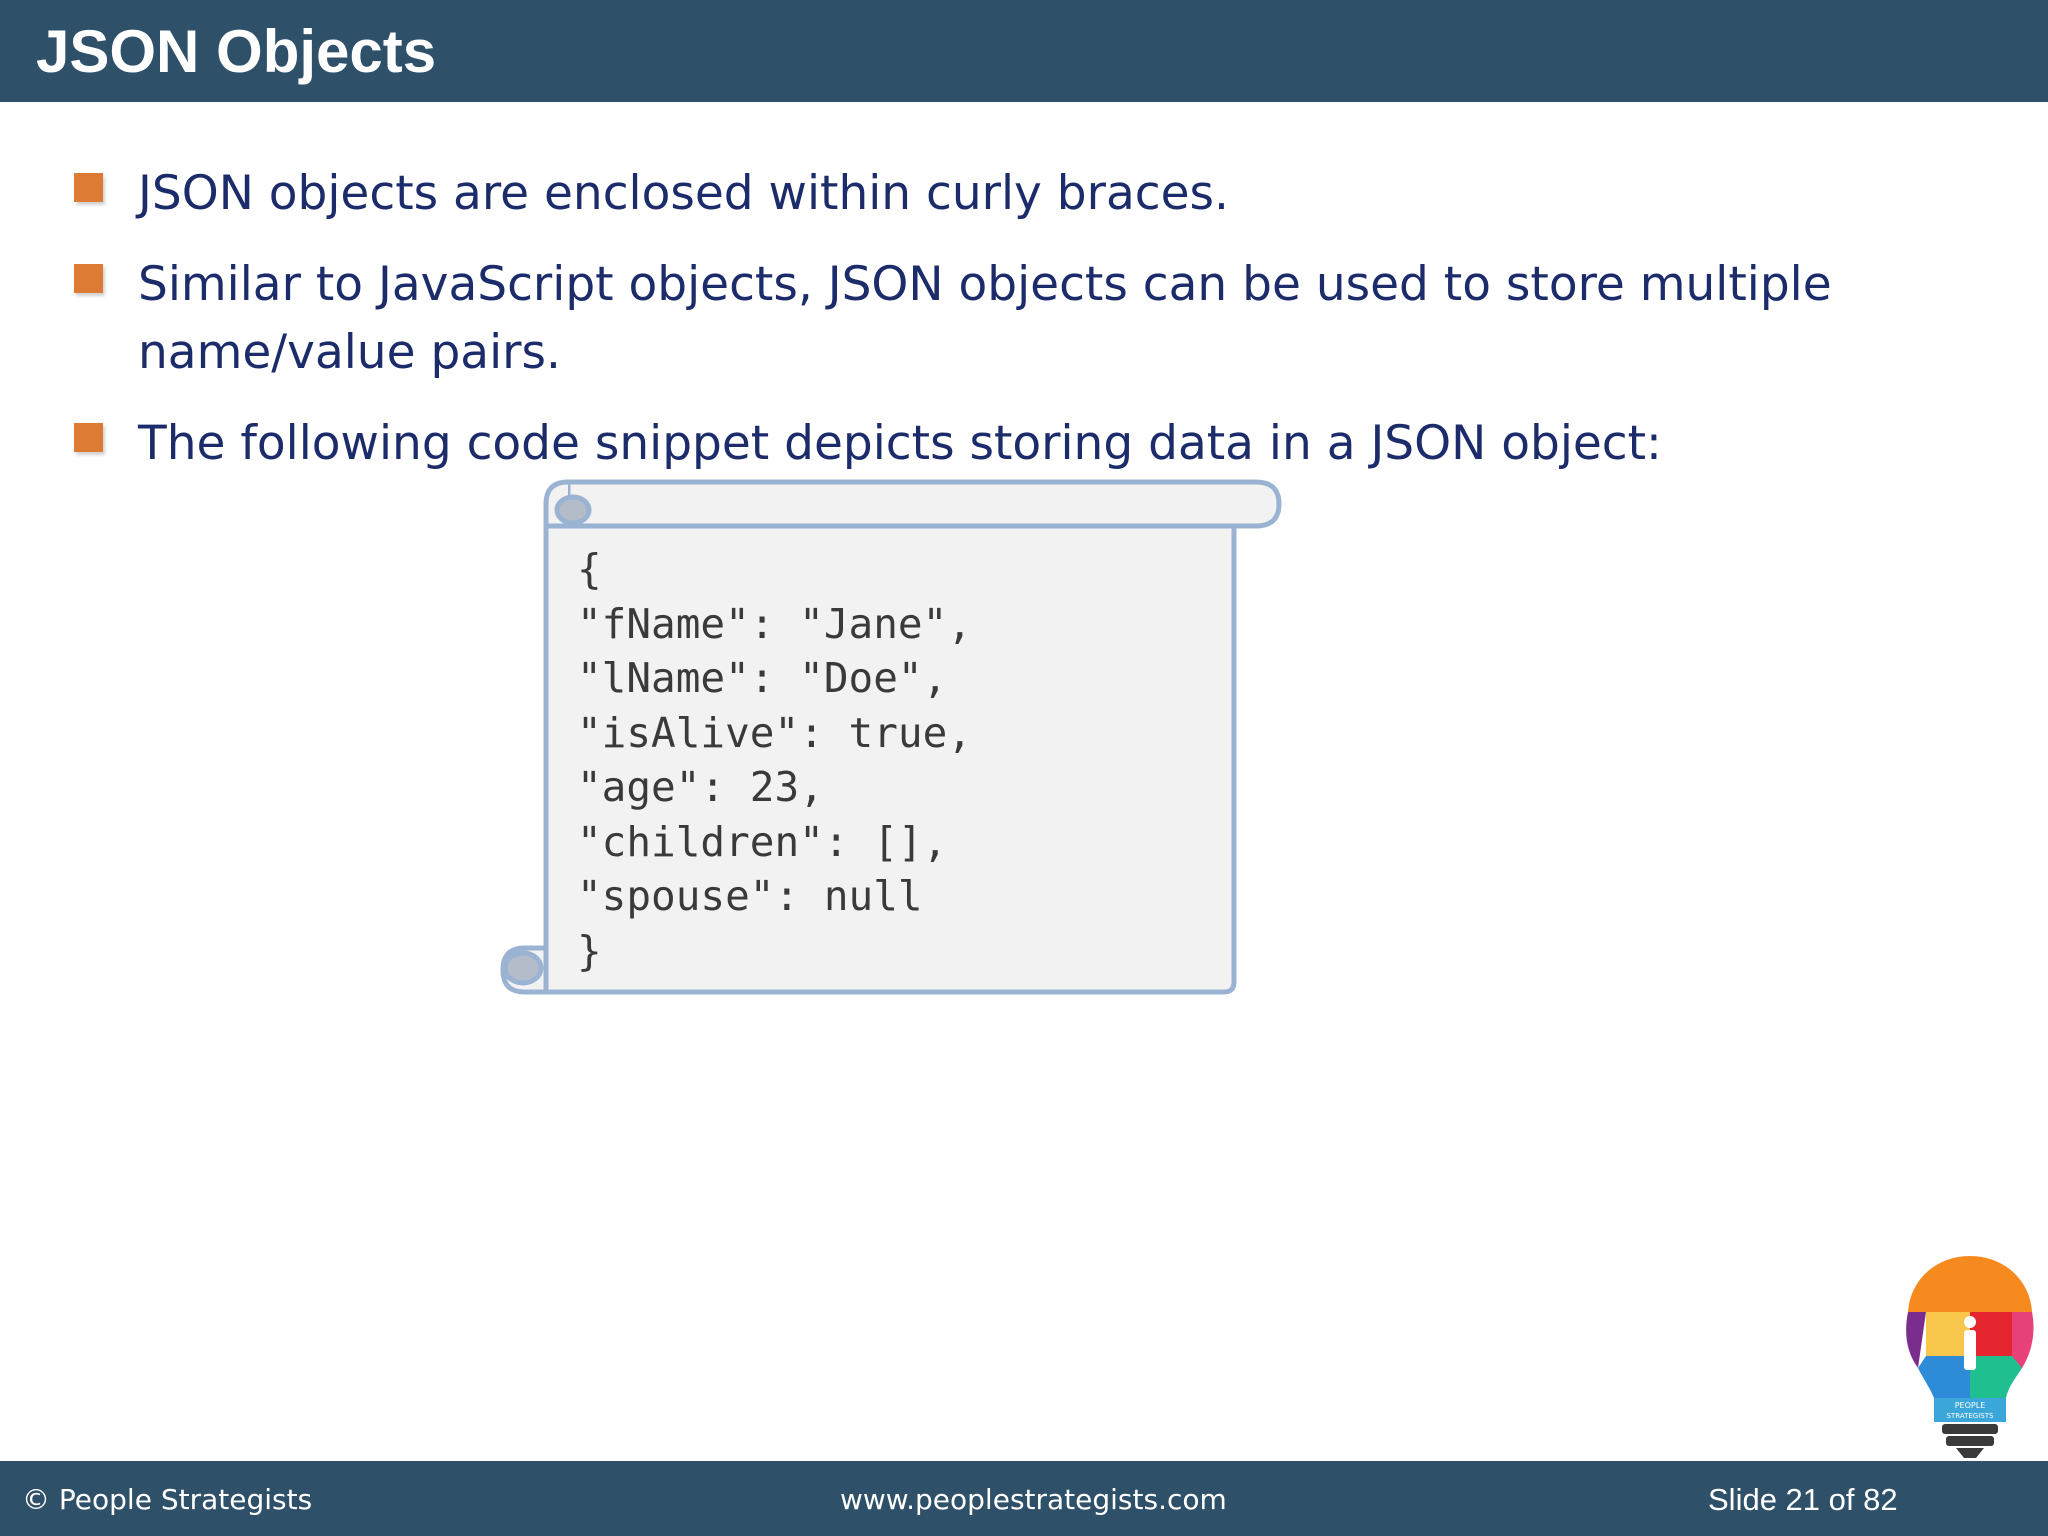 The image size is (2048, 1536). Describe the element at coordinates (750, 896) in the screenshot. I see `code-line: "spouse": null` at that location.